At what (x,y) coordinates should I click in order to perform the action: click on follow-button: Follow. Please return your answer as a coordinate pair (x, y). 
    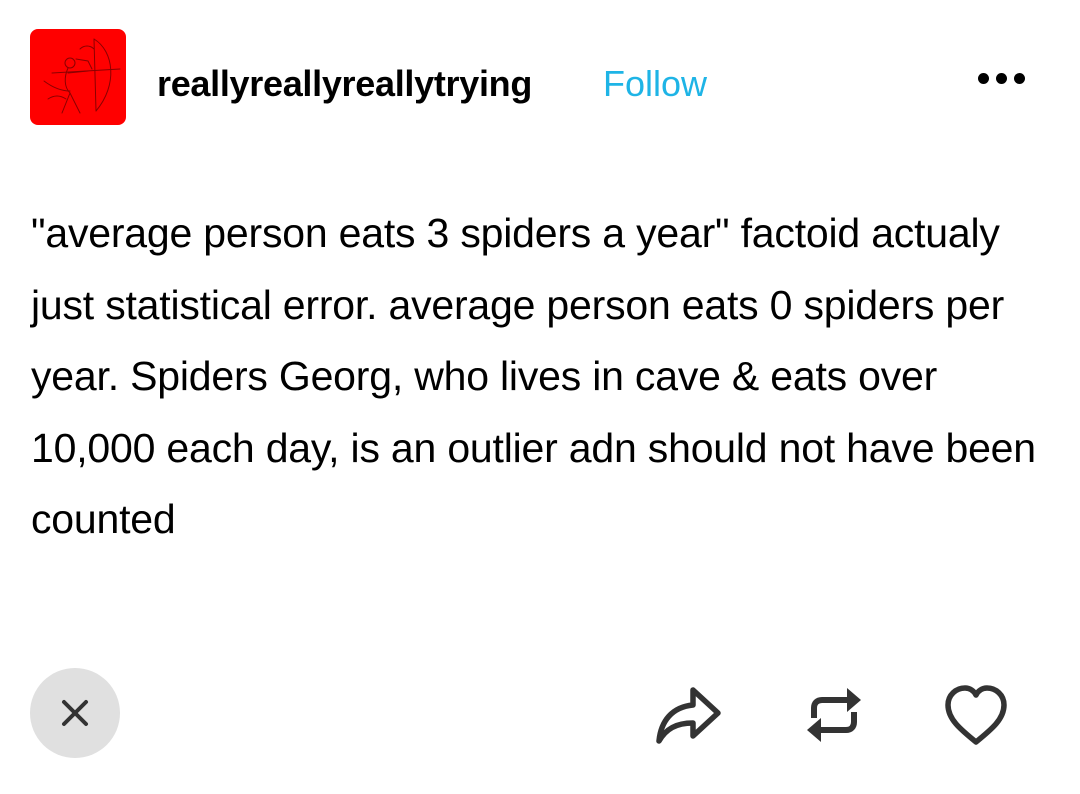
    Looking at the image, I should click on (655, 84).